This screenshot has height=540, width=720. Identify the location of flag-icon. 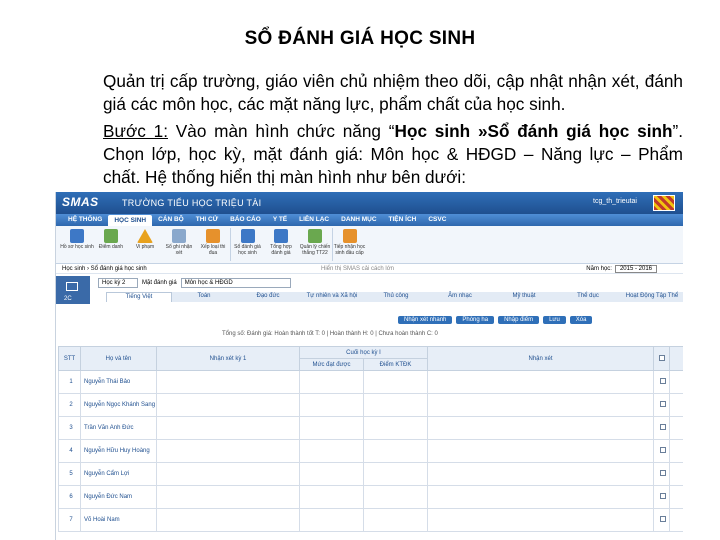
(664, 203).